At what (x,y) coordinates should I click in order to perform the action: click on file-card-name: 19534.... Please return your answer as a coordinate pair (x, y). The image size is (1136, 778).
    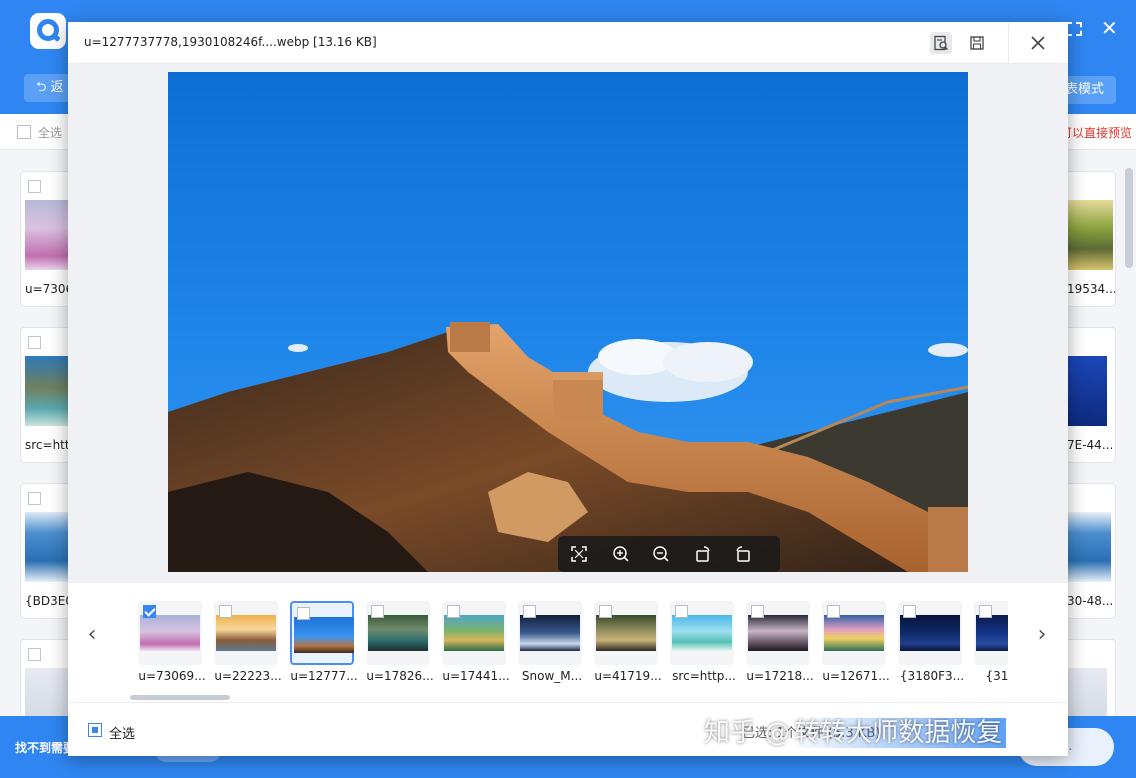
    Looking at the image, I should click on (1091, 289).